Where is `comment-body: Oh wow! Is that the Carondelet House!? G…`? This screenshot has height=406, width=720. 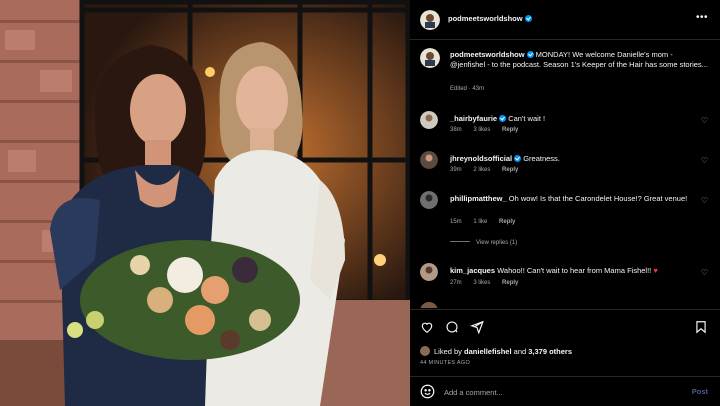
comment-body: Oh wow! Is that the Carondelet House!? G… is located at coordinates (598, 198).